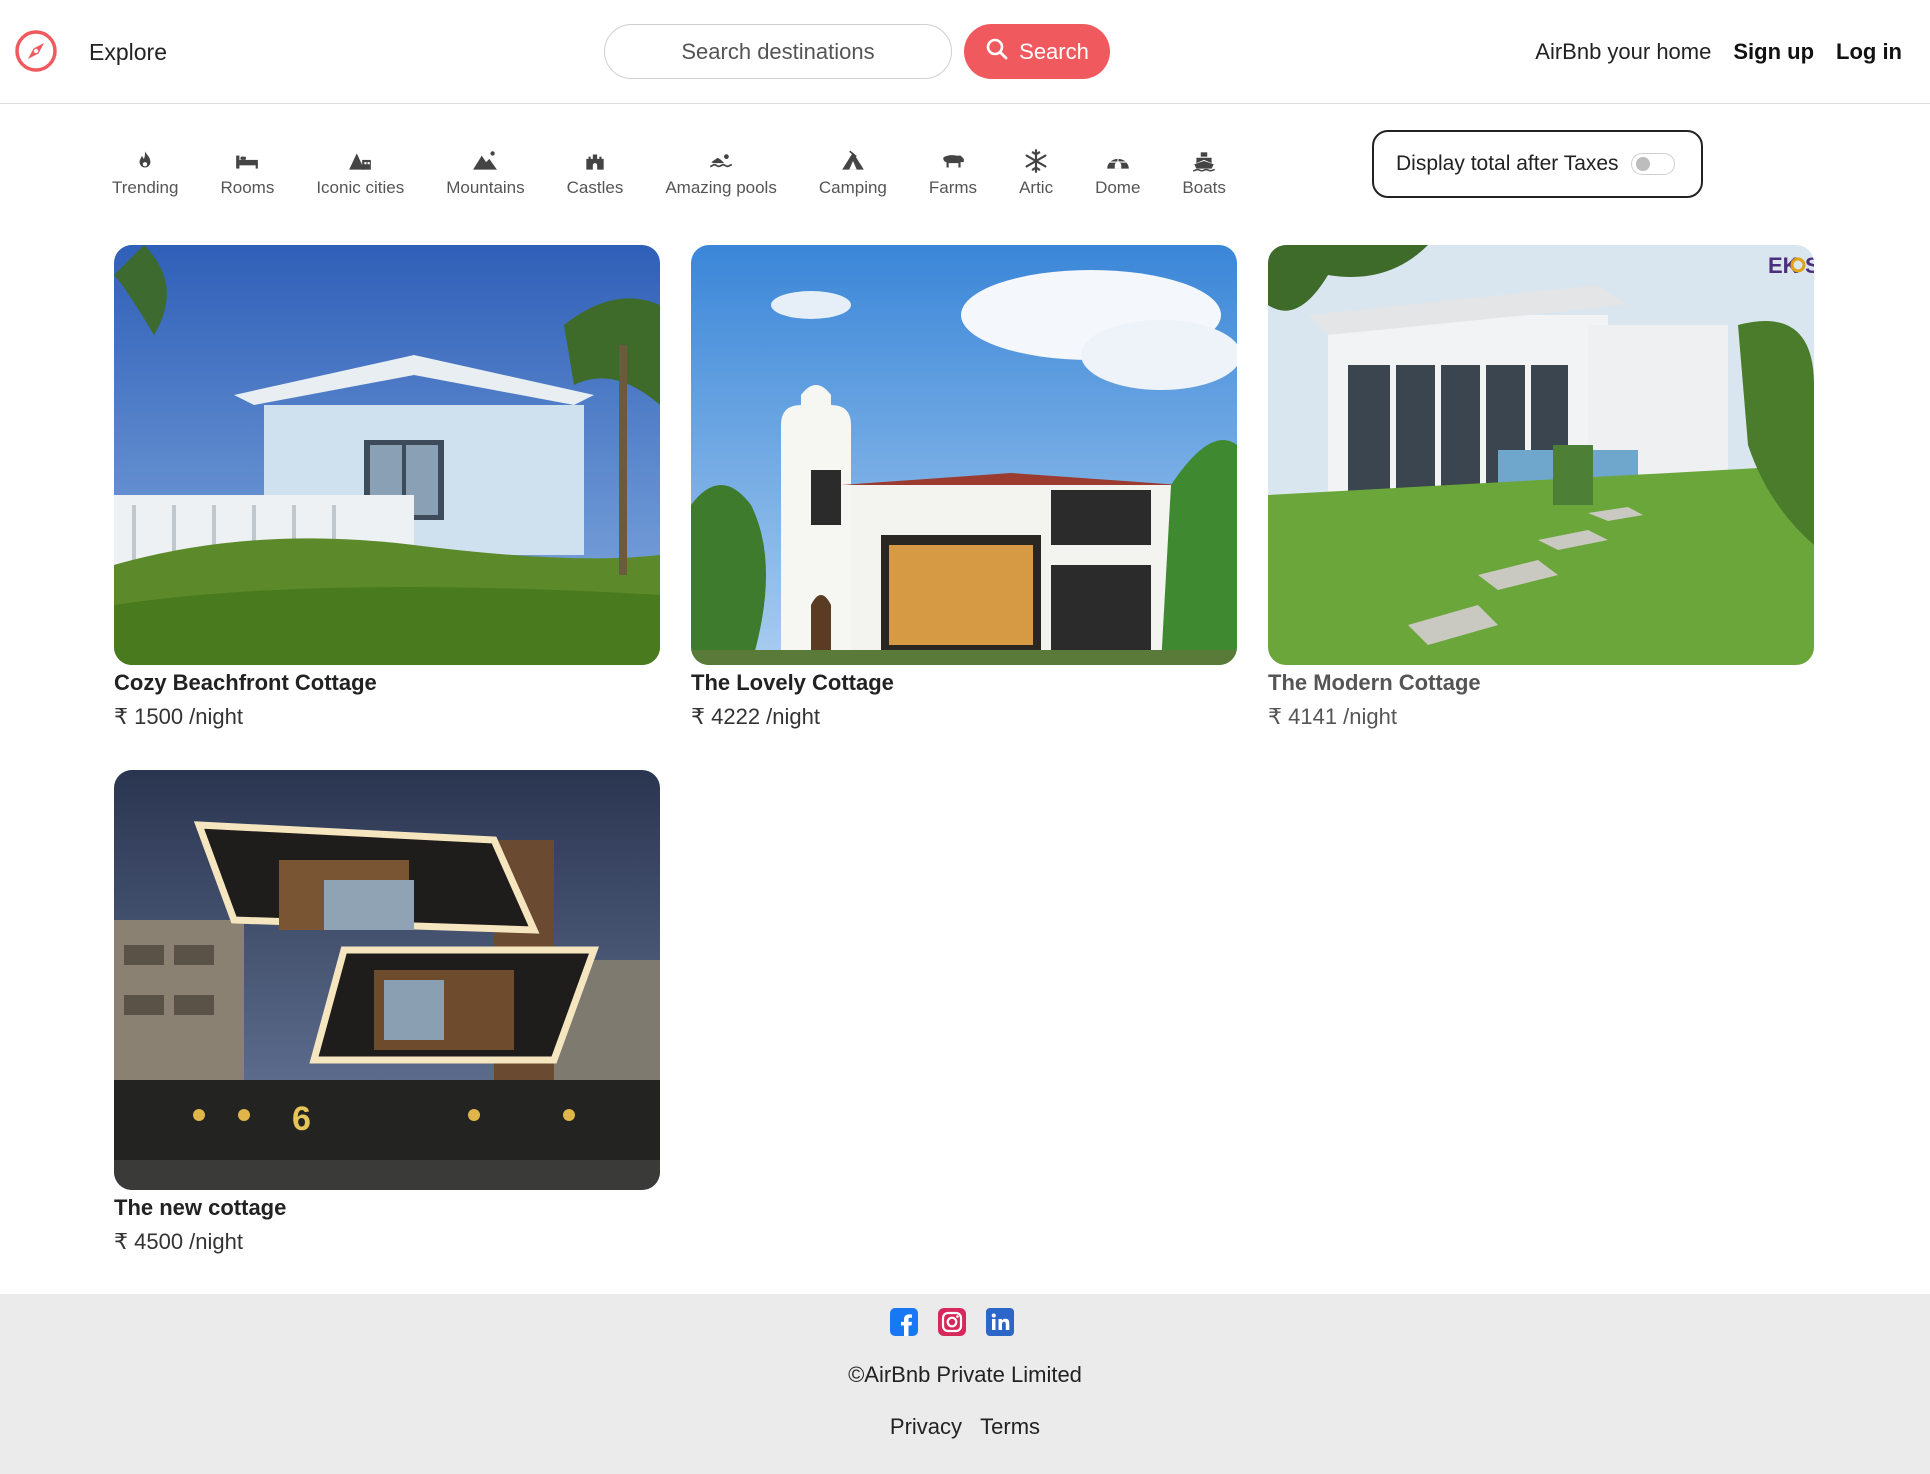 This screenshot has height=1474, width=1930. I want to click on listing-title: The Lovely Cottage, so click(964, 683).